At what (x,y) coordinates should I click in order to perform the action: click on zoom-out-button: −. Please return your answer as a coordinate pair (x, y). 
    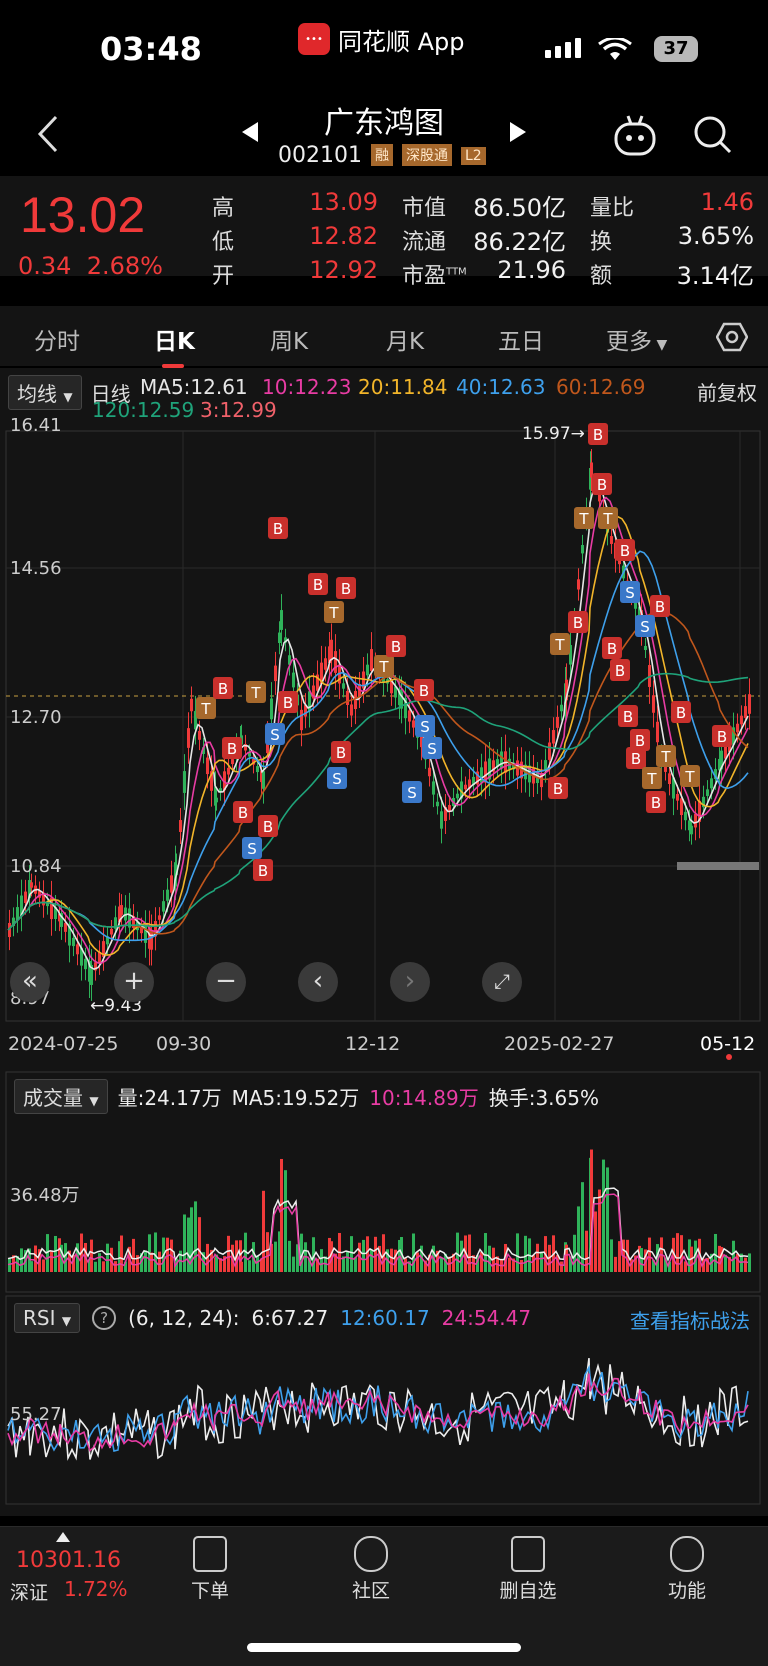
    Looking at the image, I should click on (226, 982).